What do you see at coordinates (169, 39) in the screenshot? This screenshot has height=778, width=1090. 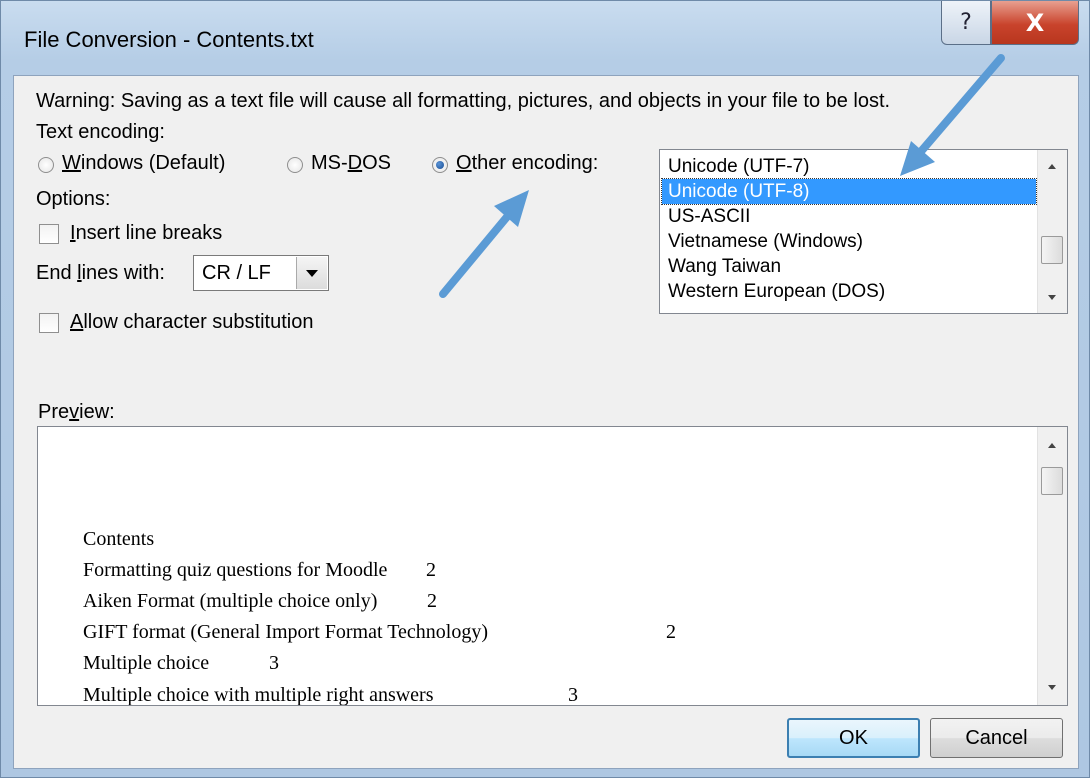 I see `window-title: File Conversion - Contents.txt` at bounding box center [169, 39].